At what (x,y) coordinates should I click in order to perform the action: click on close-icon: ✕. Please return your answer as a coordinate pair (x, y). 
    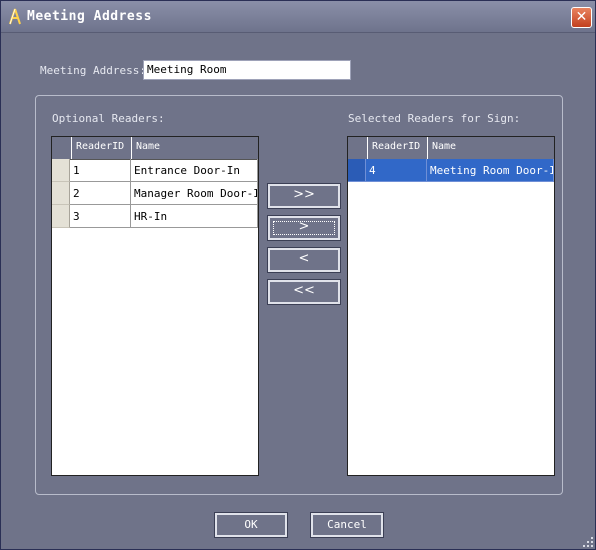
    Looking at the image, I should click on (581, 17).